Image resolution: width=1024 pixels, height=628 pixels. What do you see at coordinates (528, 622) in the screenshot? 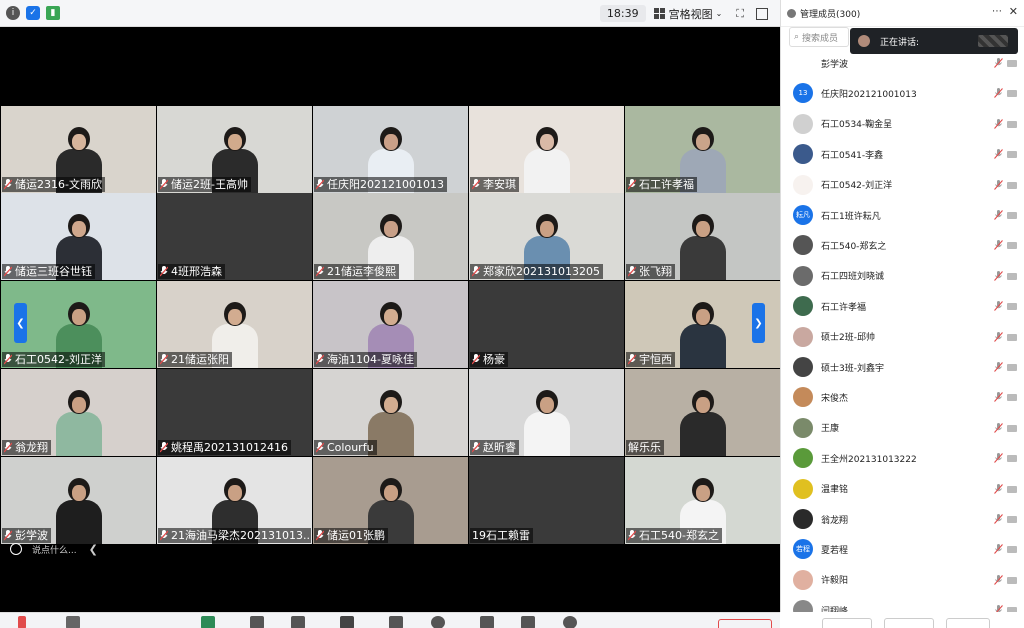
I see `layout-icon` at bounding box center [528, 622].